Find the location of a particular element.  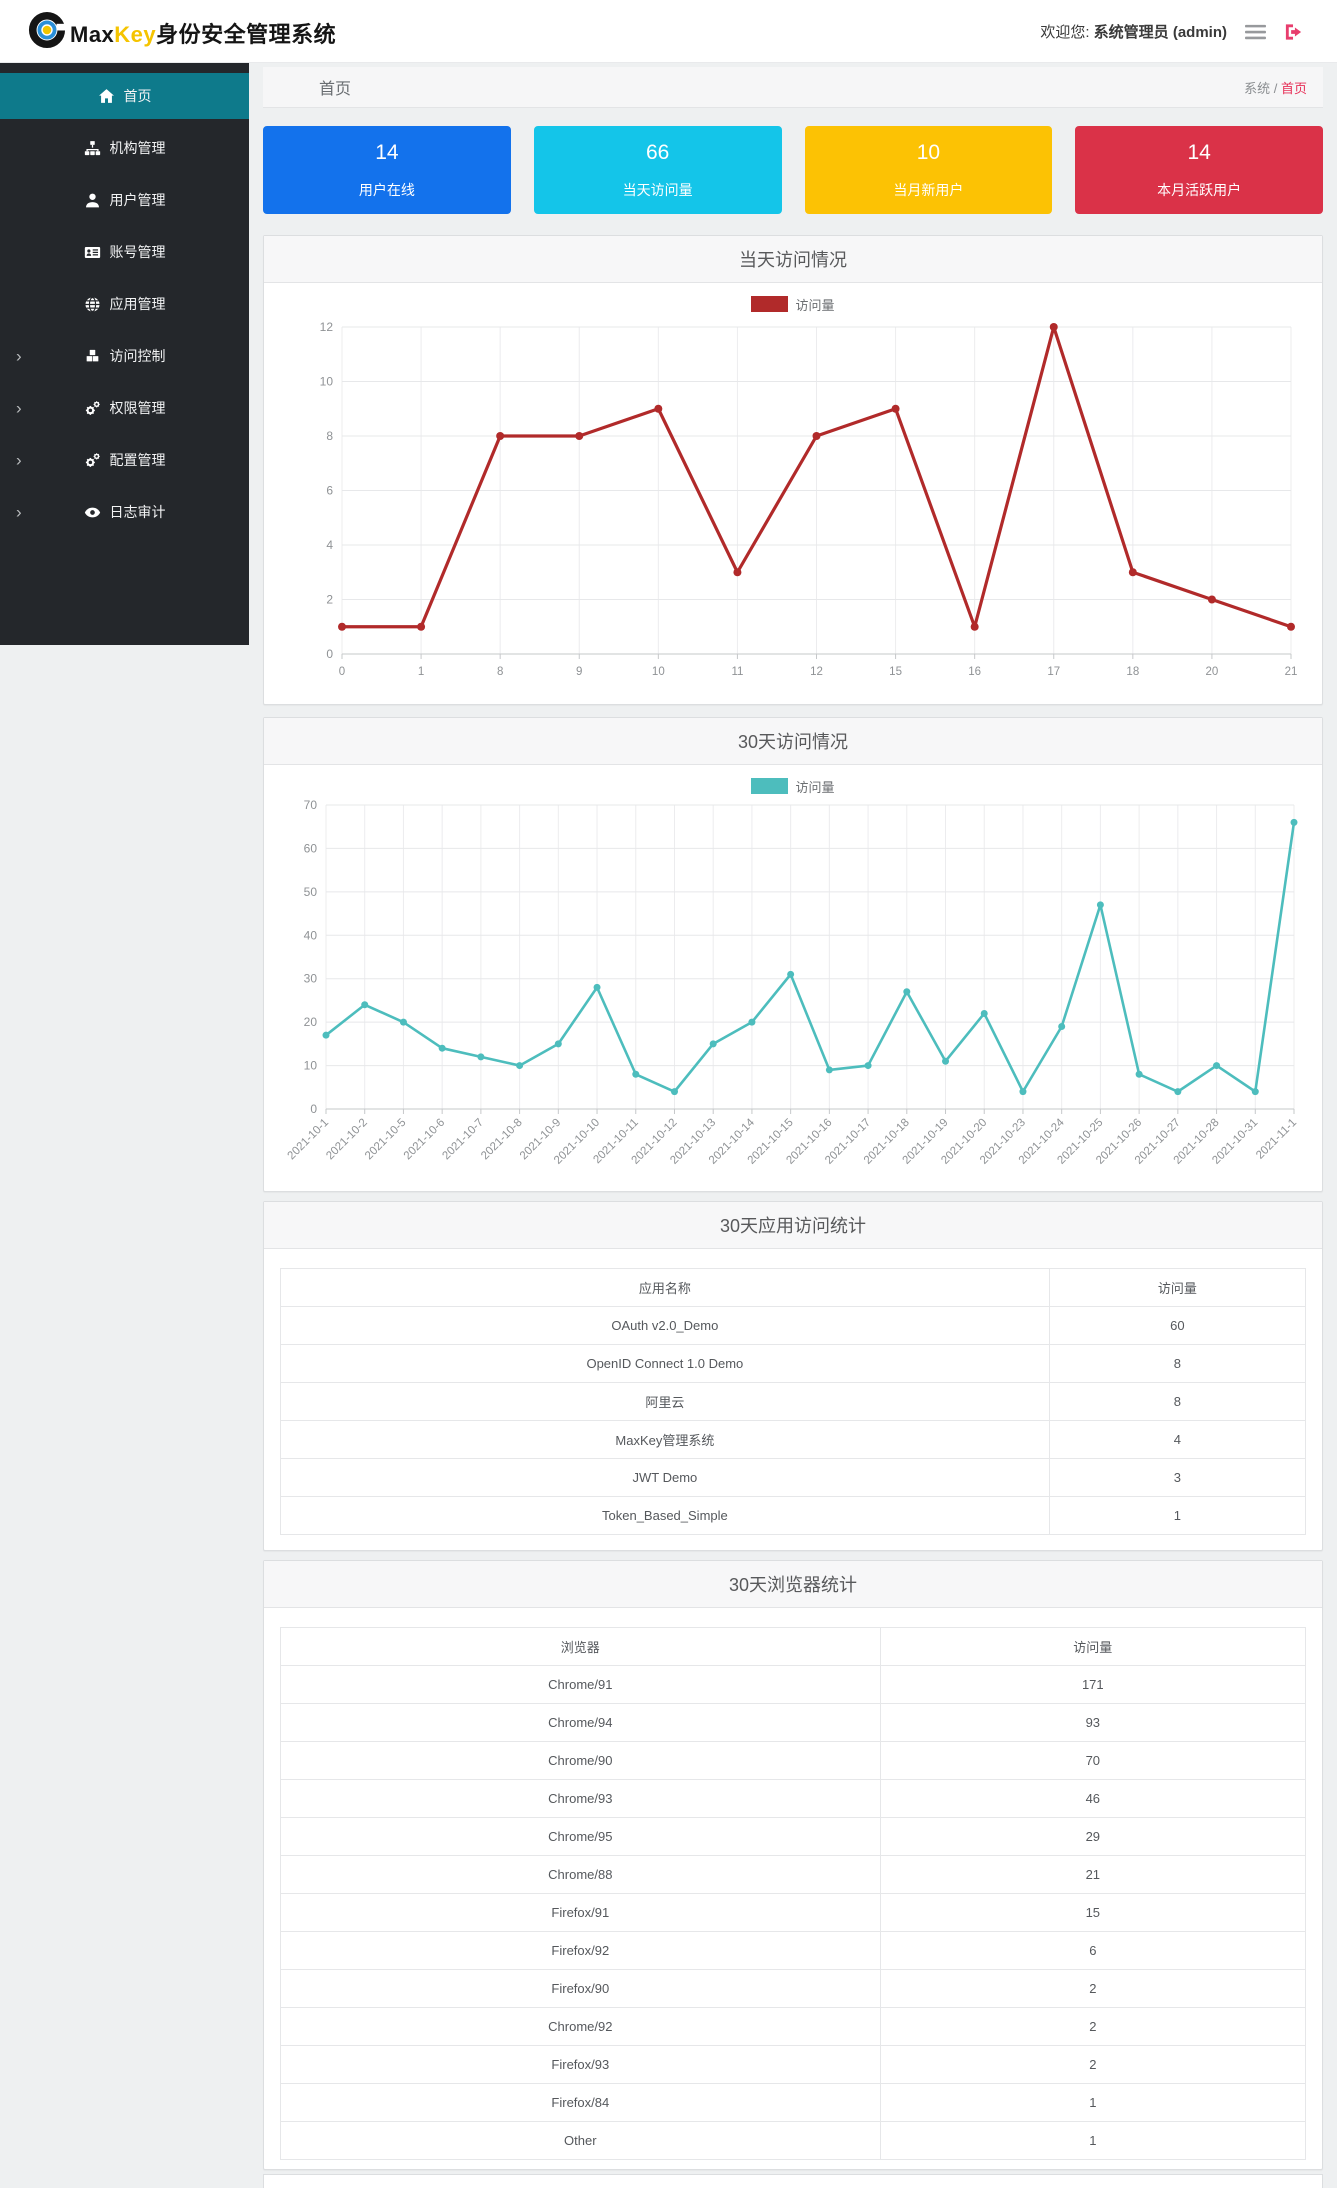

table-row: Firefox/84 1 is located at coordinates (793, 2102).